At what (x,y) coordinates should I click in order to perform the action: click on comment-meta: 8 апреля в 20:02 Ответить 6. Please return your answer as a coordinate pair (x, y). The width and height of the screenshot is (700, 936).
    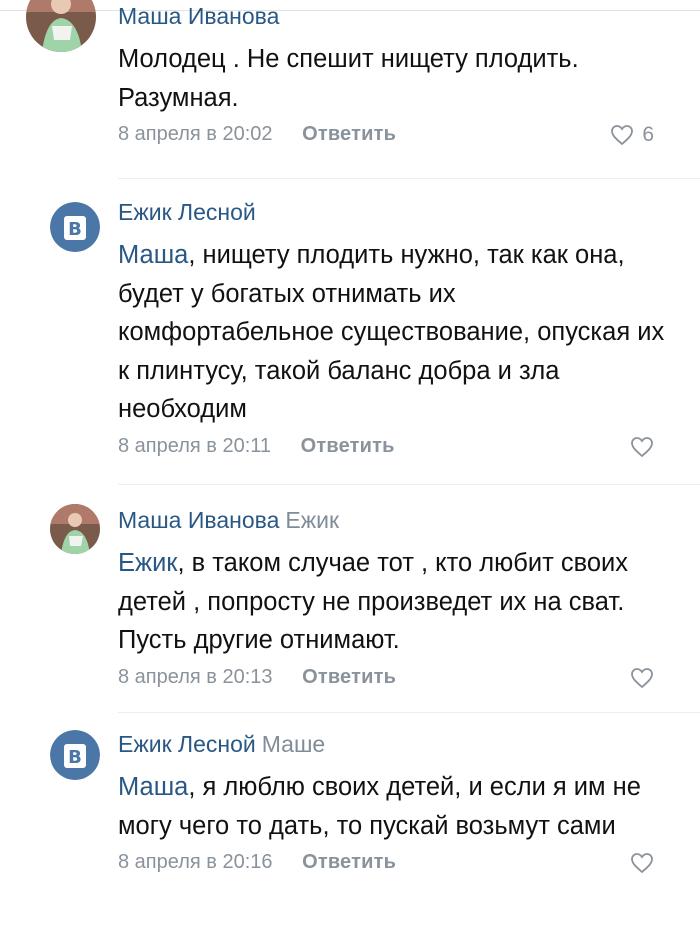
    Looking at the image, I should click on (395, 134).